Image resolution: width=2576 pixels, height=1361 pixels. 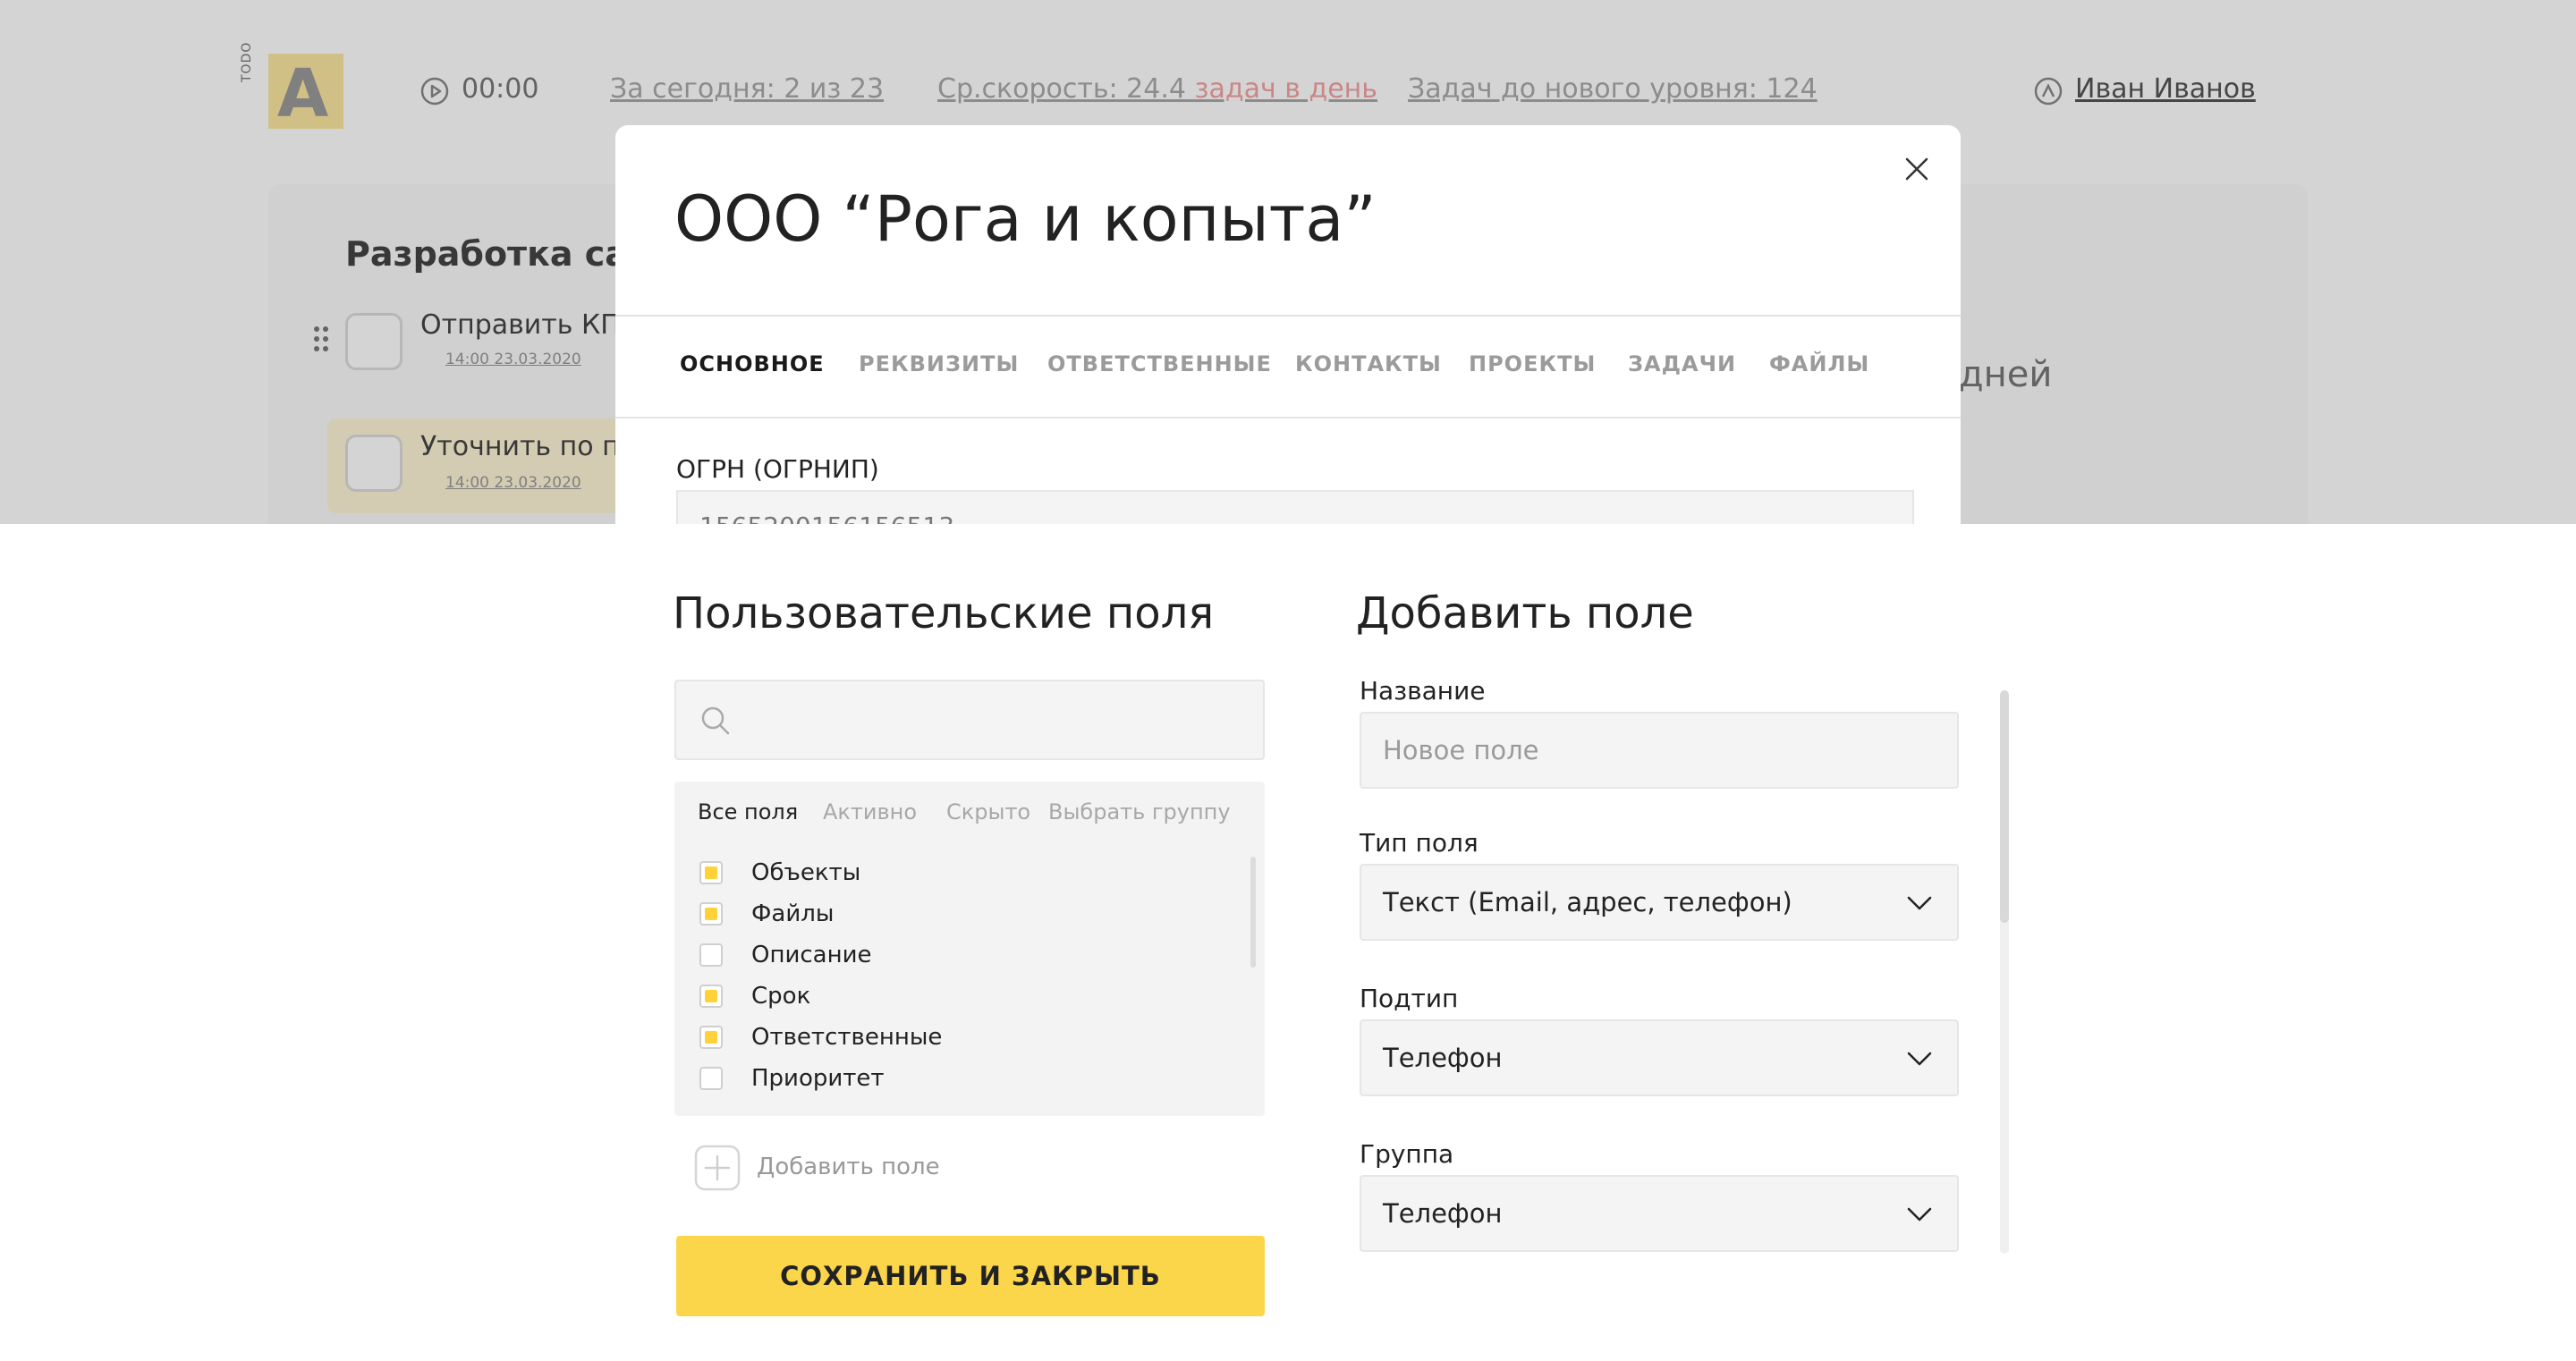 I want to click on add-field-label: Добавить поле, so click(x=848, y=1167).